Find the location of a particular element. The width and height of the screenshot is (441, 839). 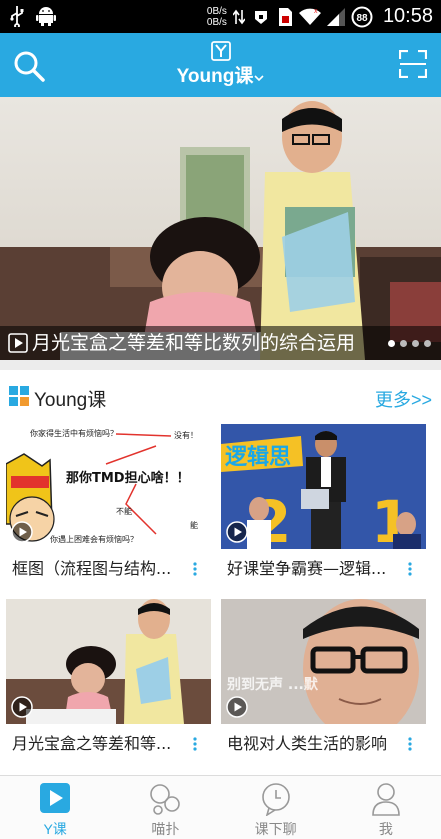

tab-me: 我 is located at coordinates (386, 807).